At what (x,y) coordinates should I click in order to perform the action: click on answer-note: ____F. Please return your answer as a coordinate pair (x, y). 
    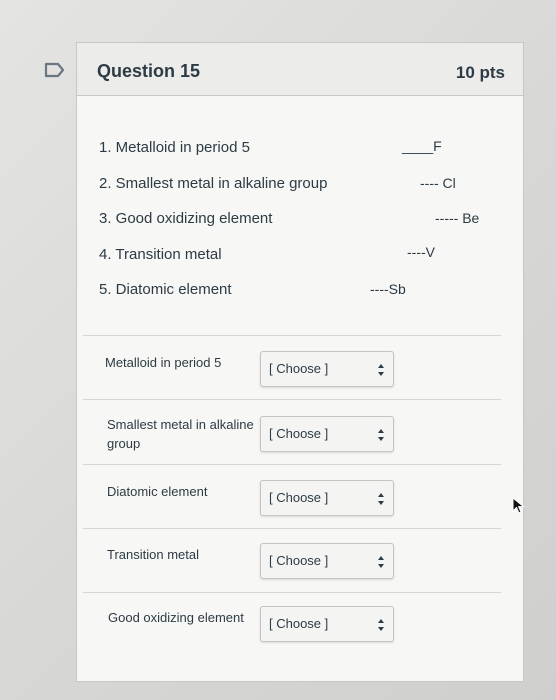
    Looking at the image, I should click on (422, 146).